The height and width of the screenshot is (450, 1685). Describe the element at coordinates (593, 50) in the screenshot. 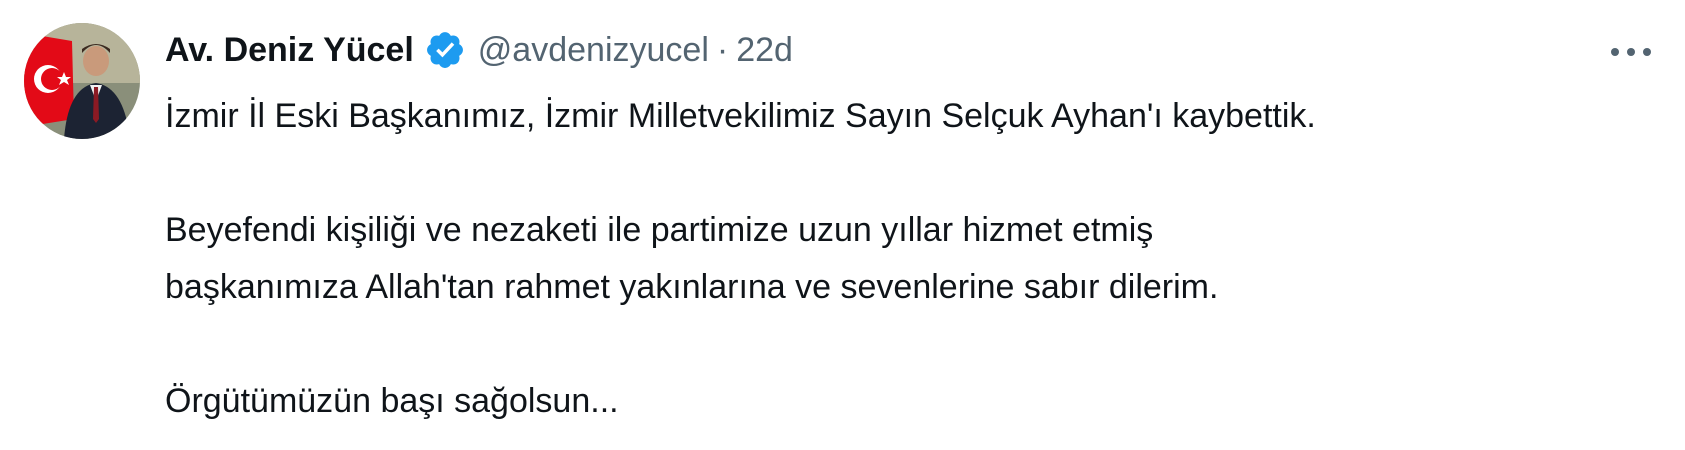

I see `author-handle: @avdenizyucel` at that location.